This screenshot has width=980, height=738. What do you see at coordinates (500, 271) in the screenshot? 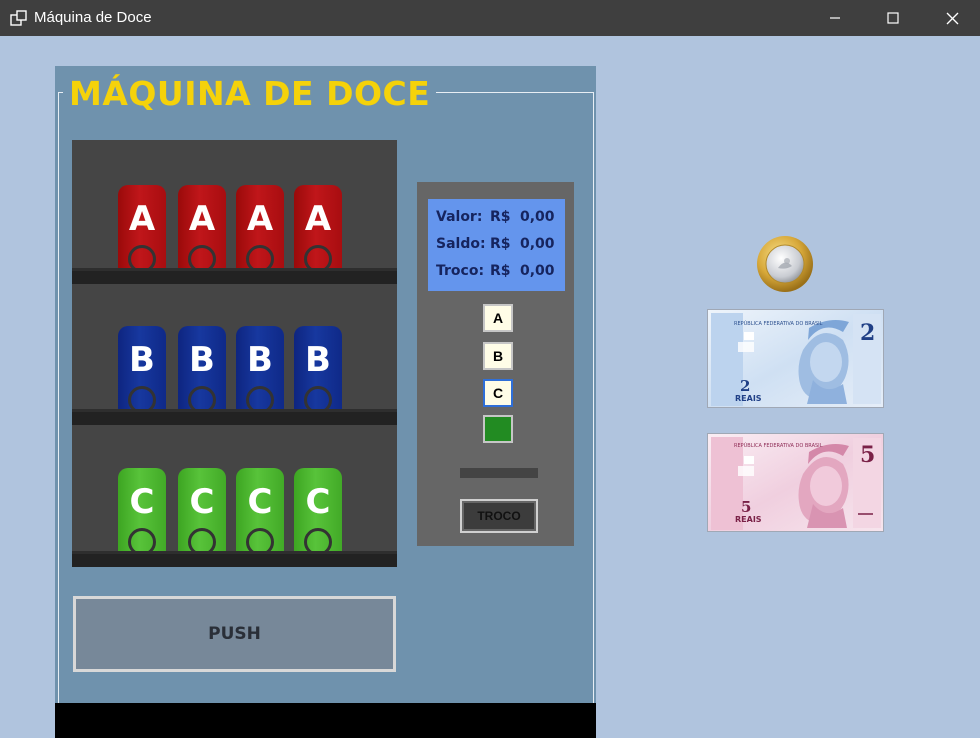
I see `troco-currency: R$` at bounding box center [500, 271].